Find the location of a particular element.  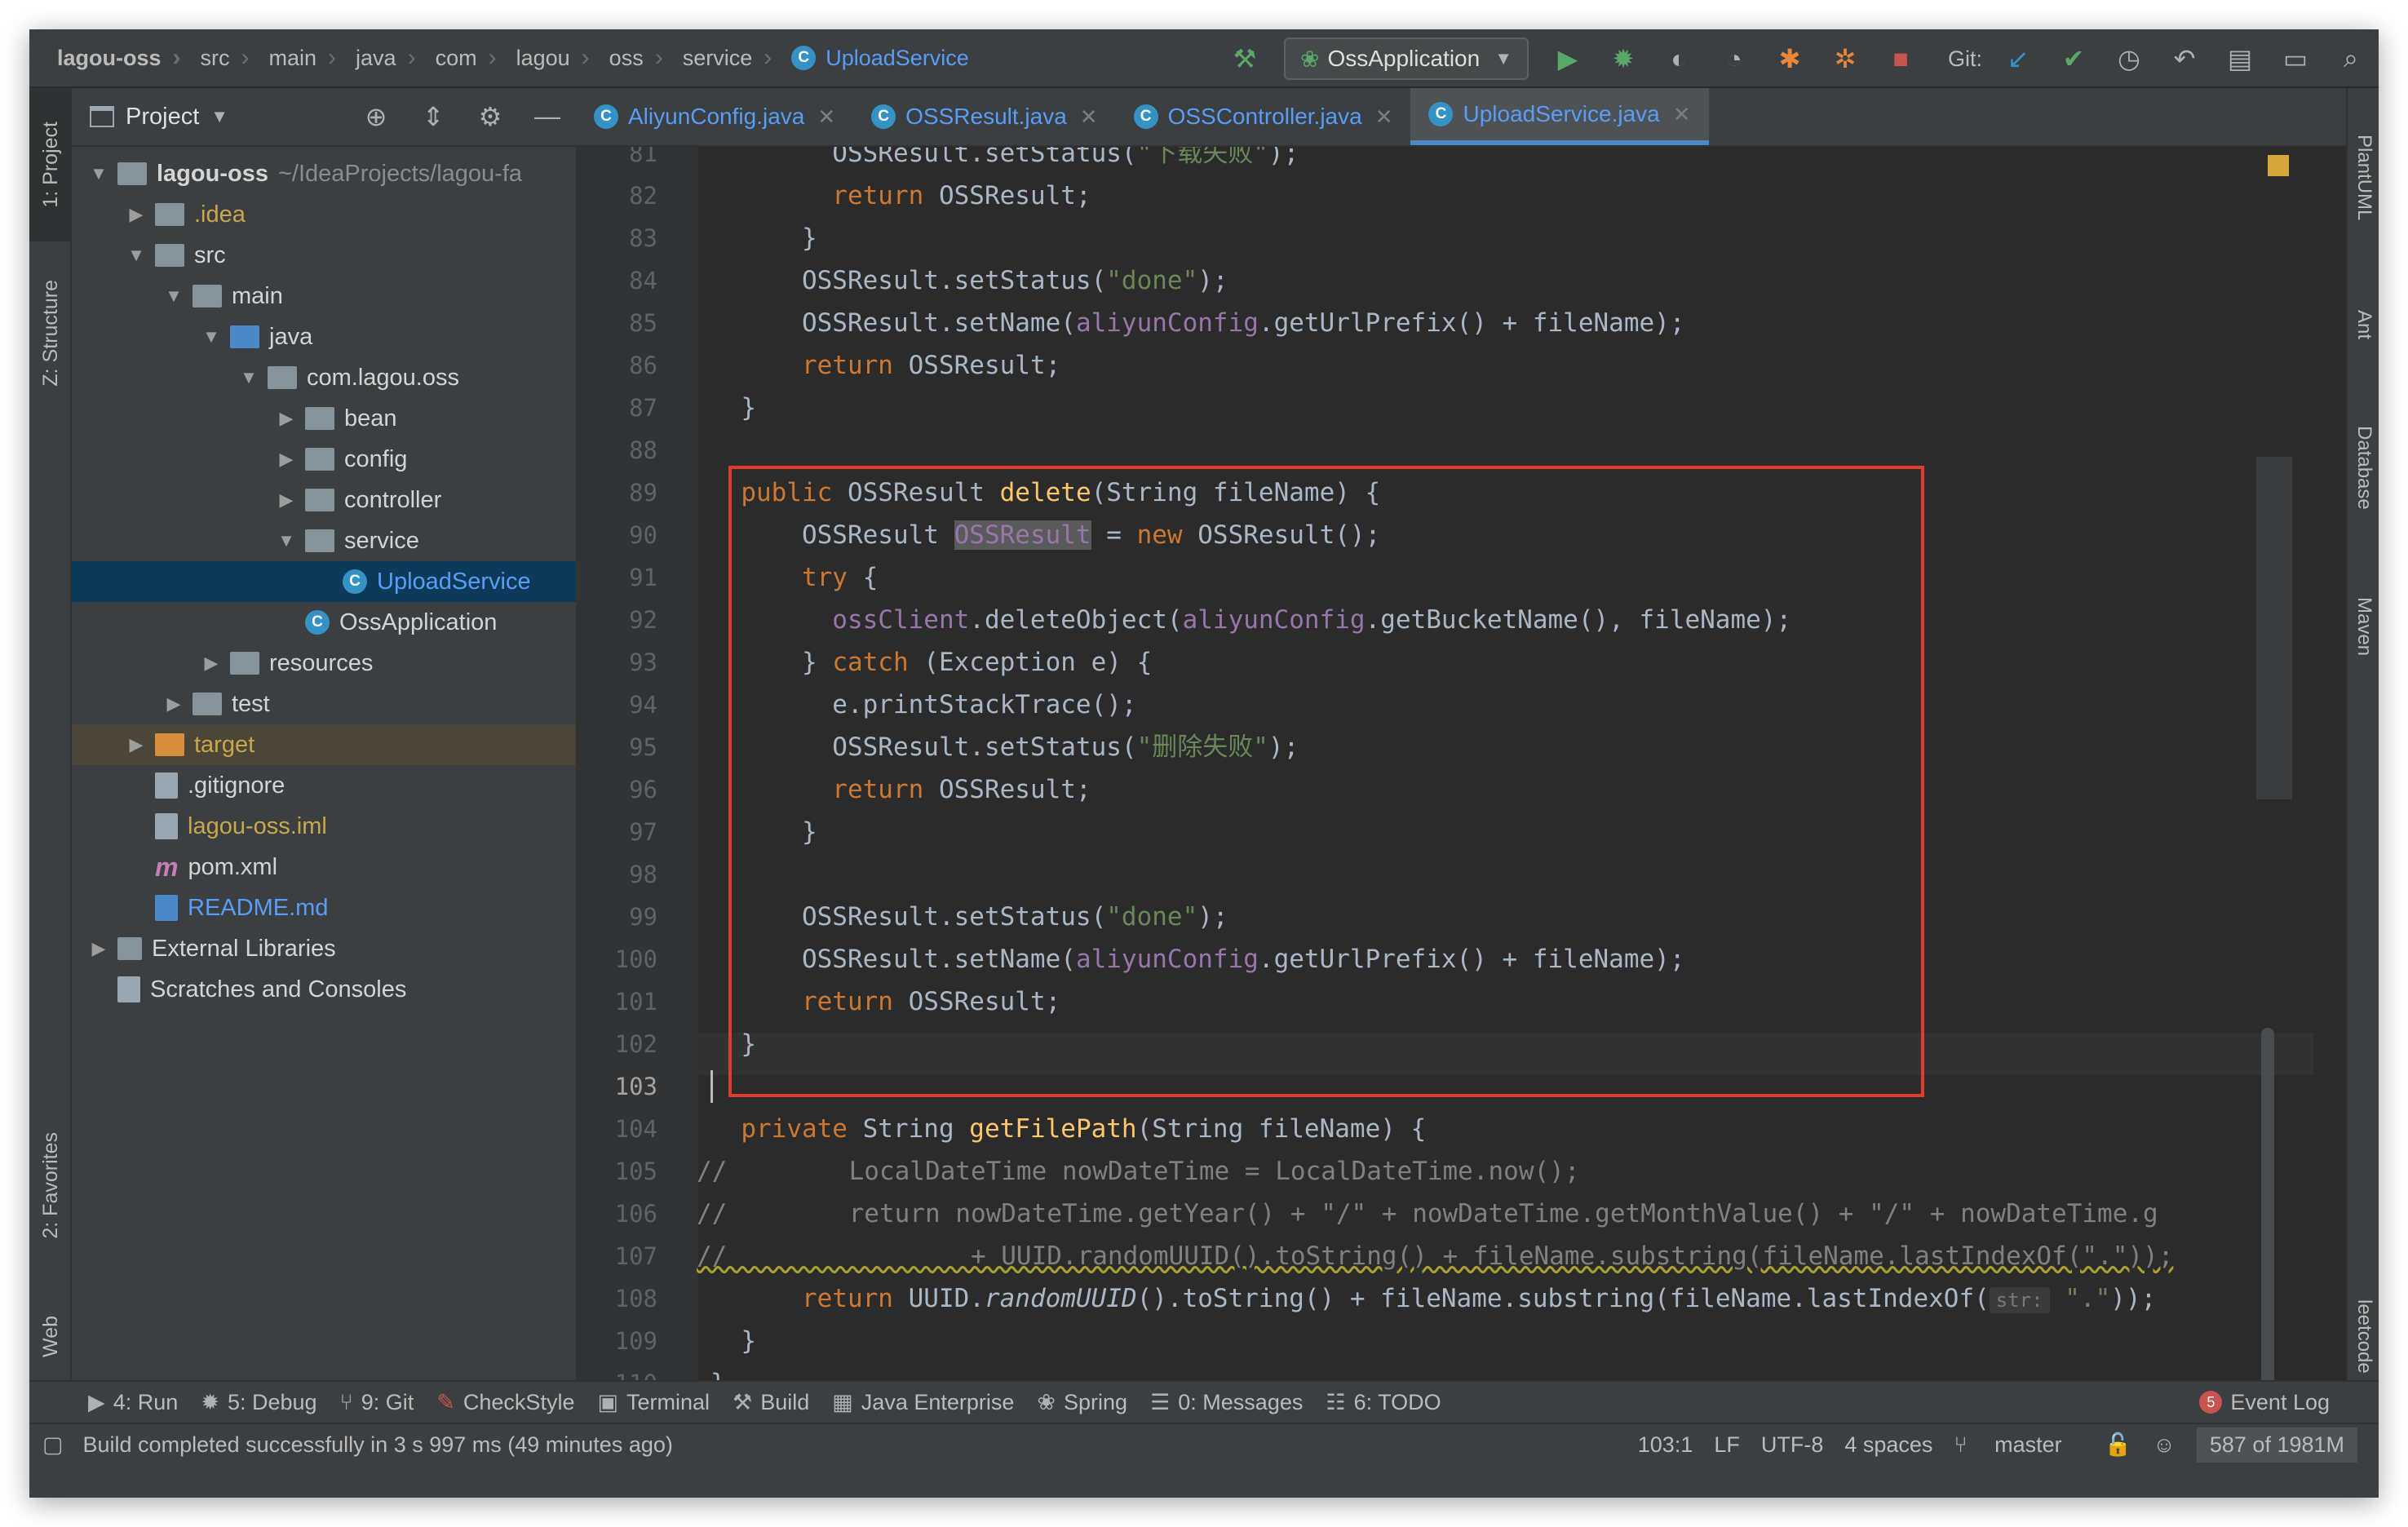

breadcrumb-src: src › is located at coordinates (223, 58).